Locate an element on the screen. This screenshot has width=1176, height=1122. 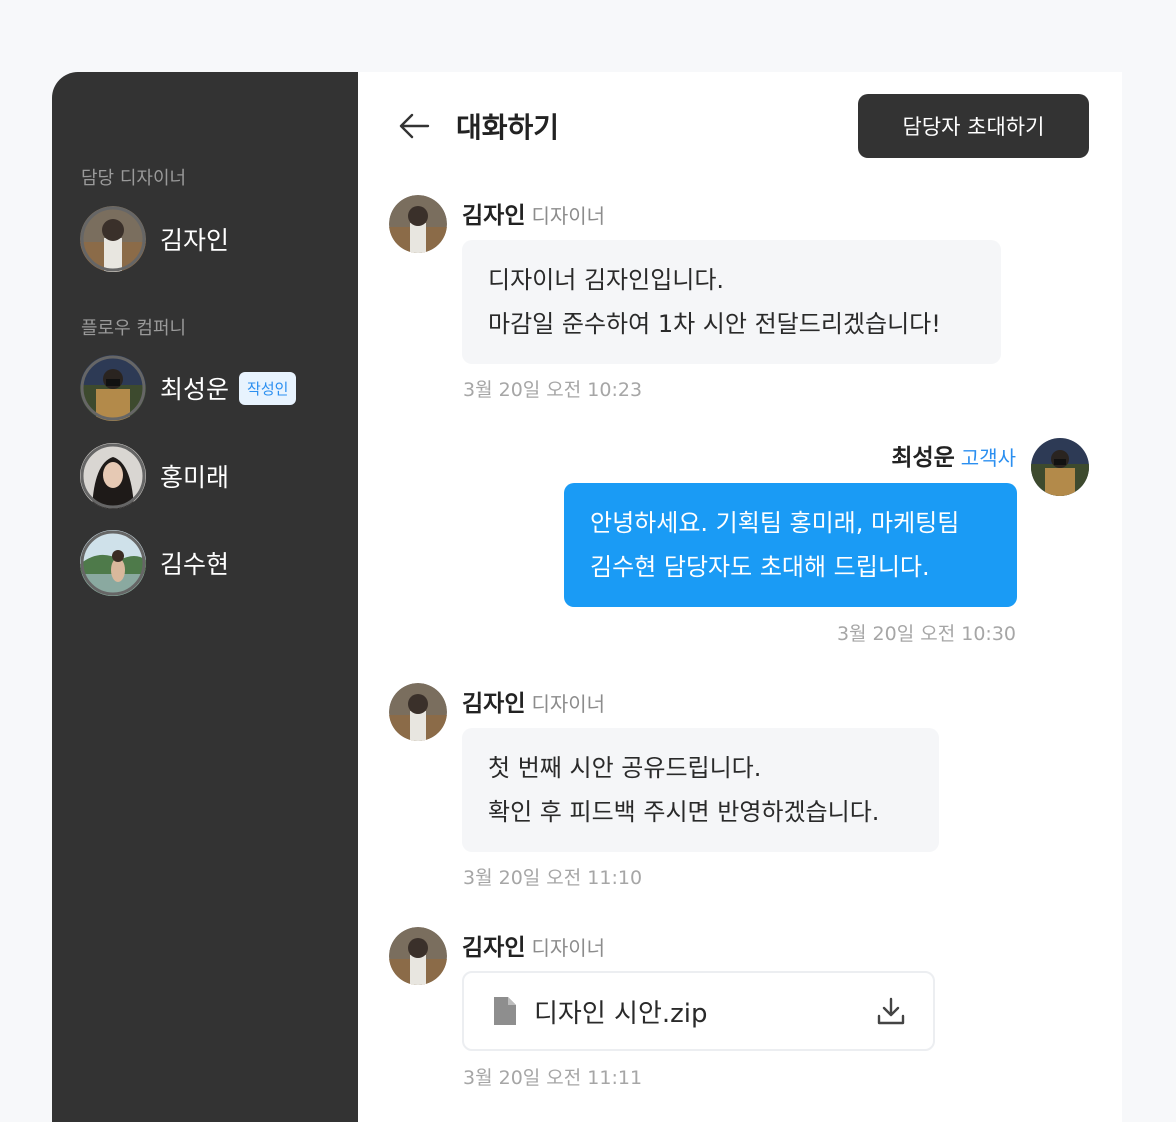
designer-section-heading: 담당 디자이너 is located at coordinates (134, 178).